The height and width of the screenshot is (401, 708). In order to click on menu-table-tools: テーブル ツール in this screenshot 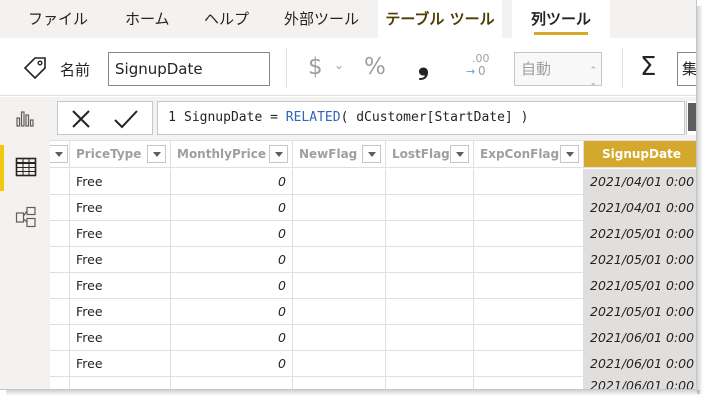, I will do `click(440, 19)`.